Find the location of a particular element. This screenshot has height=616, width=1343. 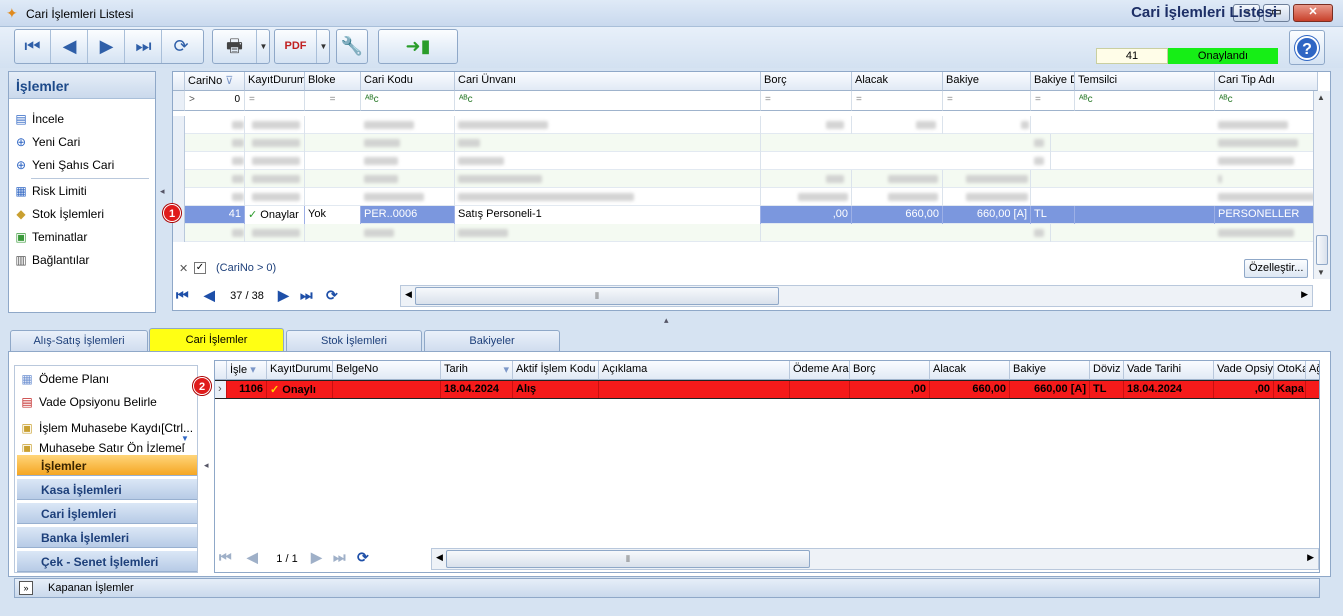

last-record-button: ⏭ is located at coordinates (144, 46).